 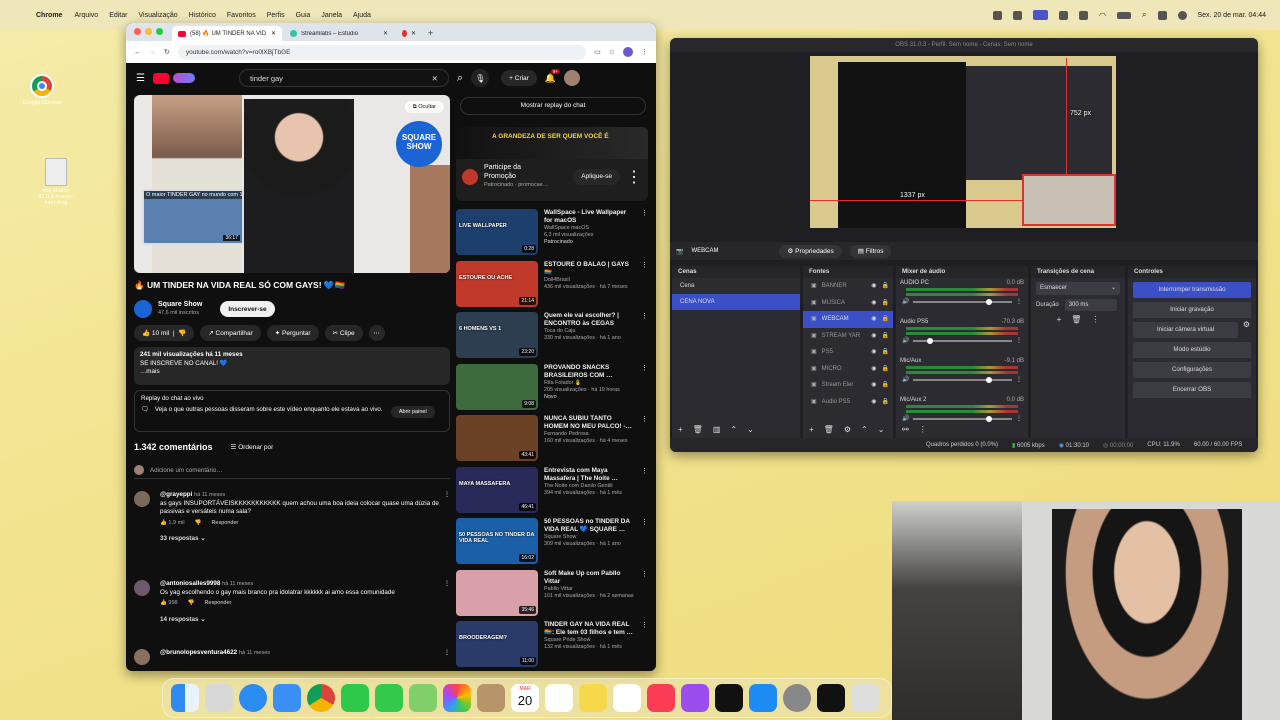 I want to click on menu-item: Guia, so click(x=303, y=15).